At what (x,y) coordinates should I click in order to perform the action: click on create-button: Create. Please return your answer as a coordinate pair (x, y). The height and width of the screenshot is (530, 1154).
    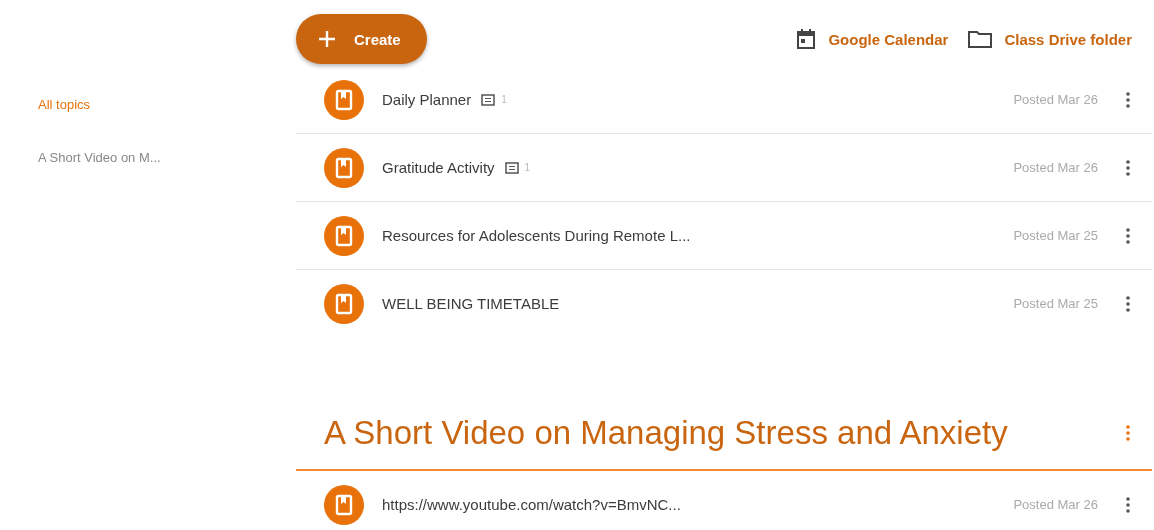
    Looking at the image, I should click on (361, 39).